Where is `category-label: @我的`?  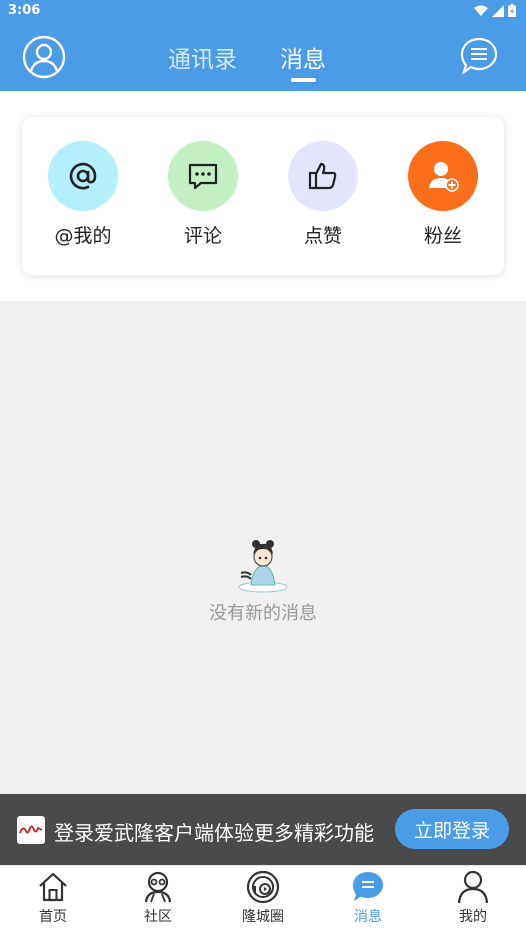 category-label: @我的 is located at coordinates (83, 236).